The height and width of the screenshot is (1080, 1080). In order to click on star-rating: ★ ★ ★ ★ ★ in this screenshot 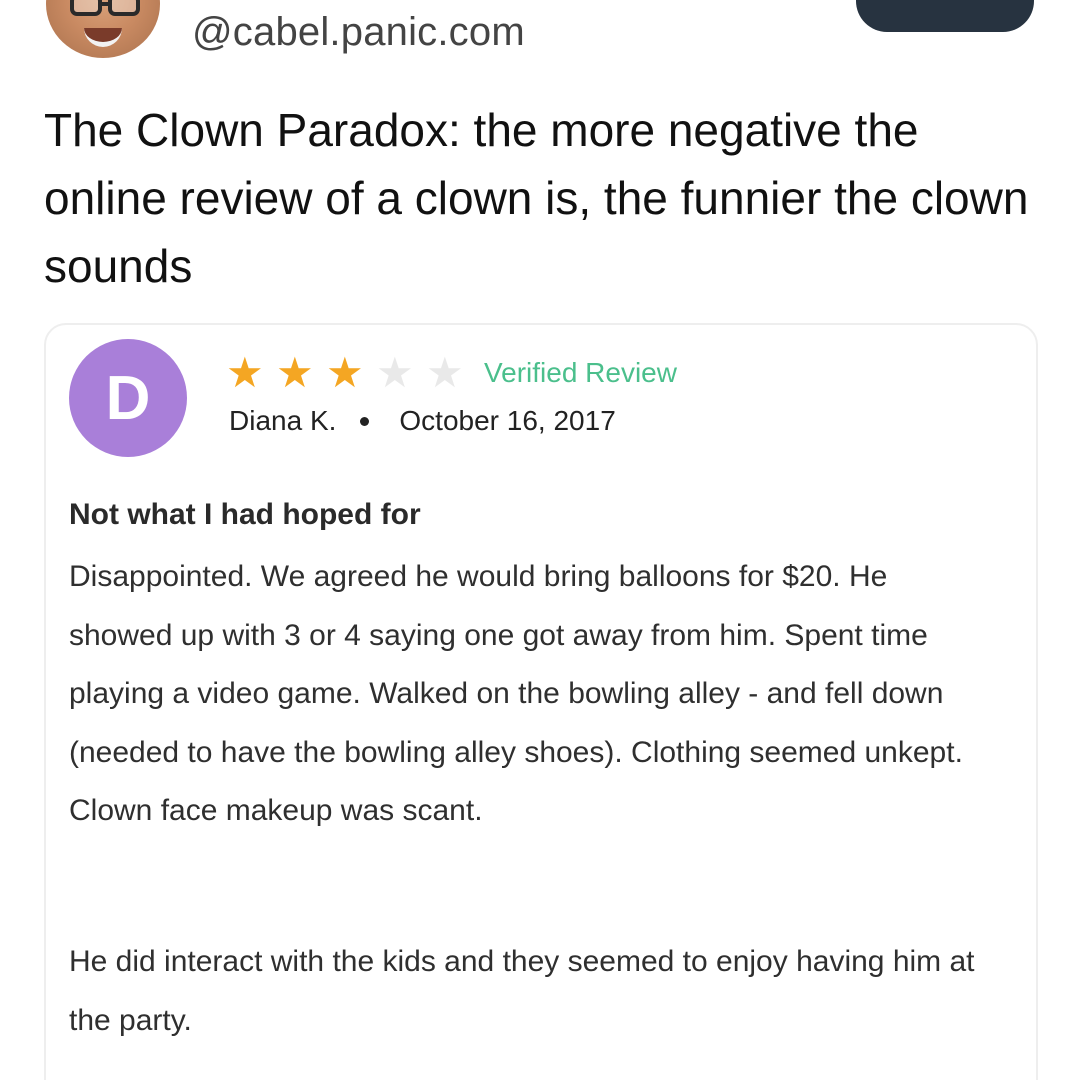, I will do `click(351, 373)`.